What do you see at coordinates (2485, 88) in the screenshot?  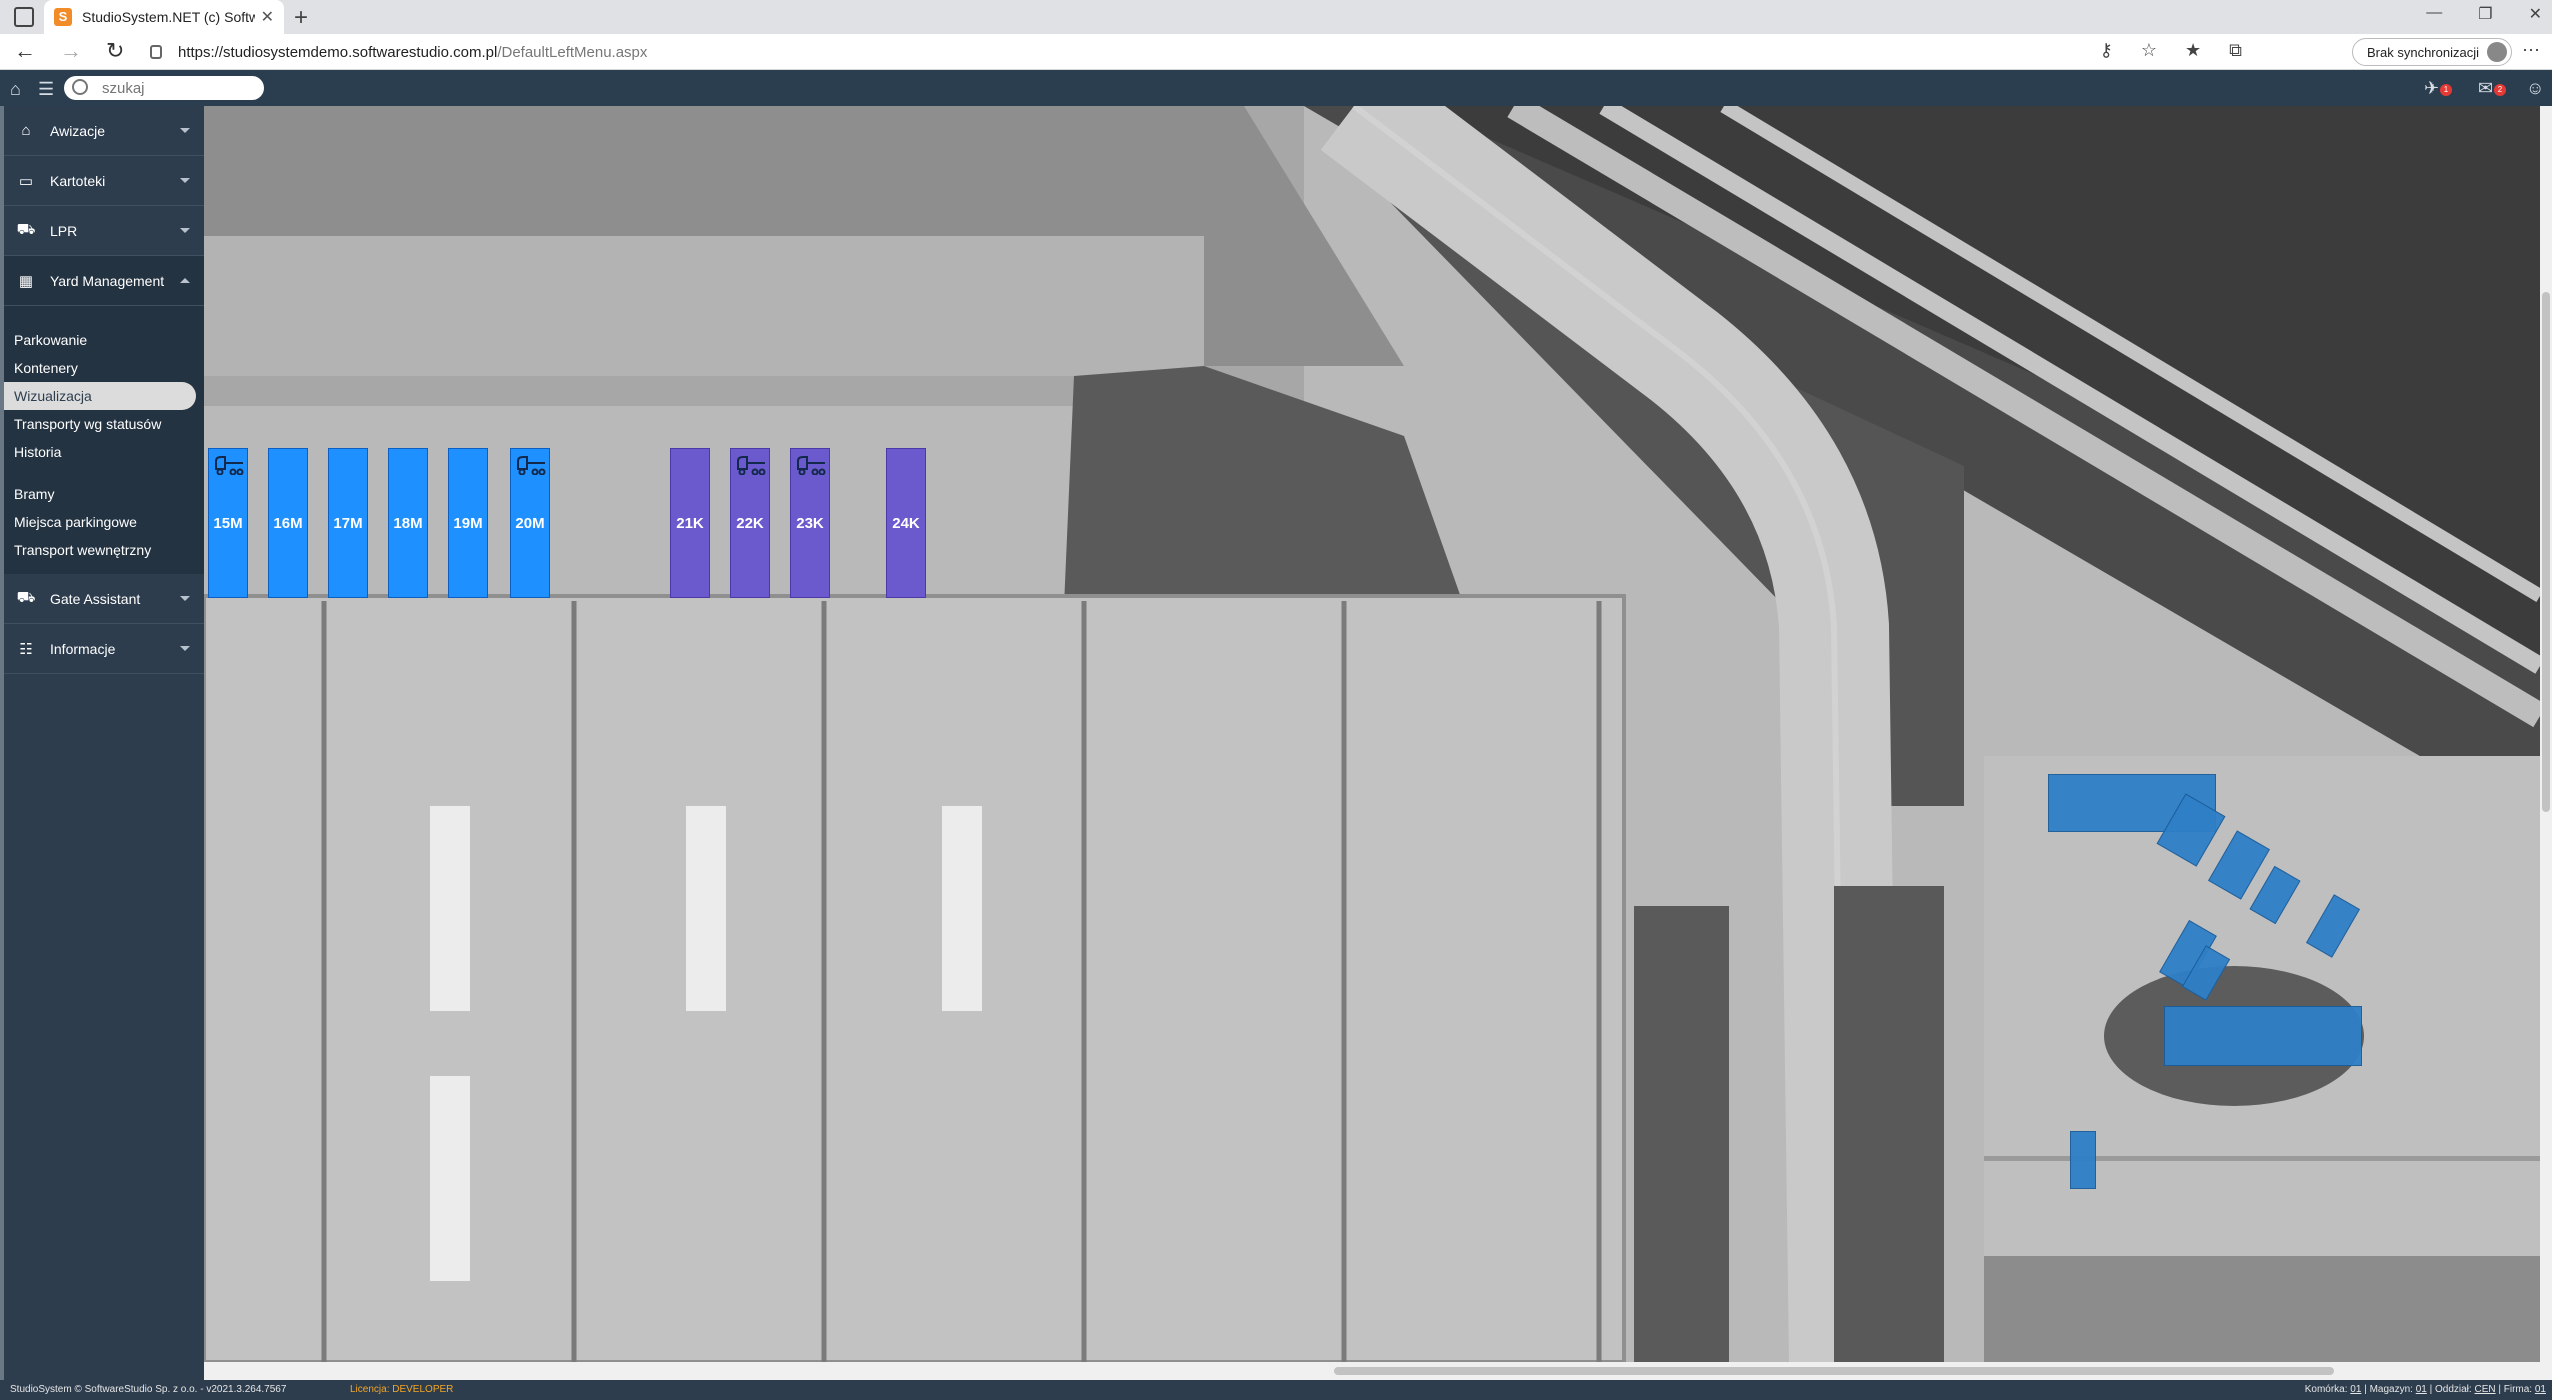 I see `mail-notification-icon: ✉` at bounding box center [2485, 88].